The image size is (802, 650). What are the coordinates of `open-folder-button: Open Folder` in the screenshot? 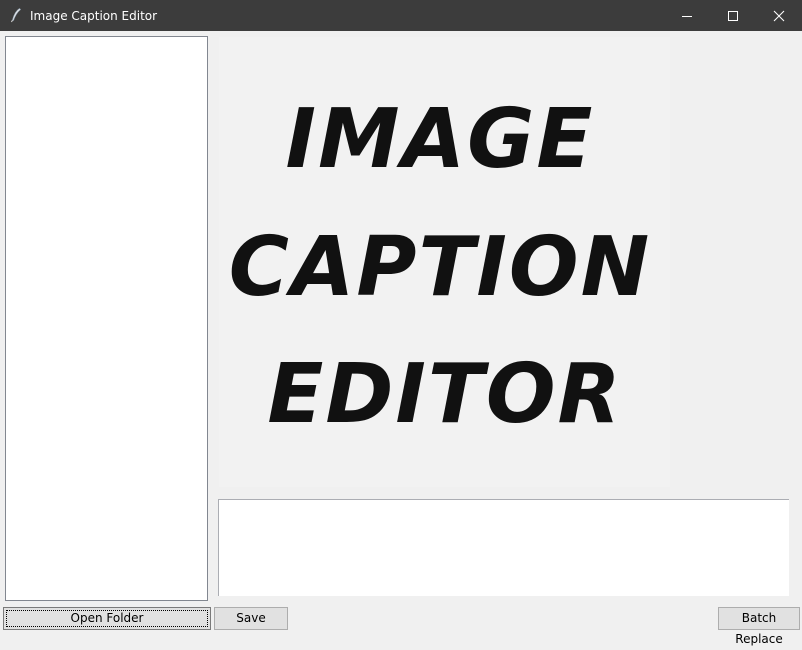 It's located at (107, 618).